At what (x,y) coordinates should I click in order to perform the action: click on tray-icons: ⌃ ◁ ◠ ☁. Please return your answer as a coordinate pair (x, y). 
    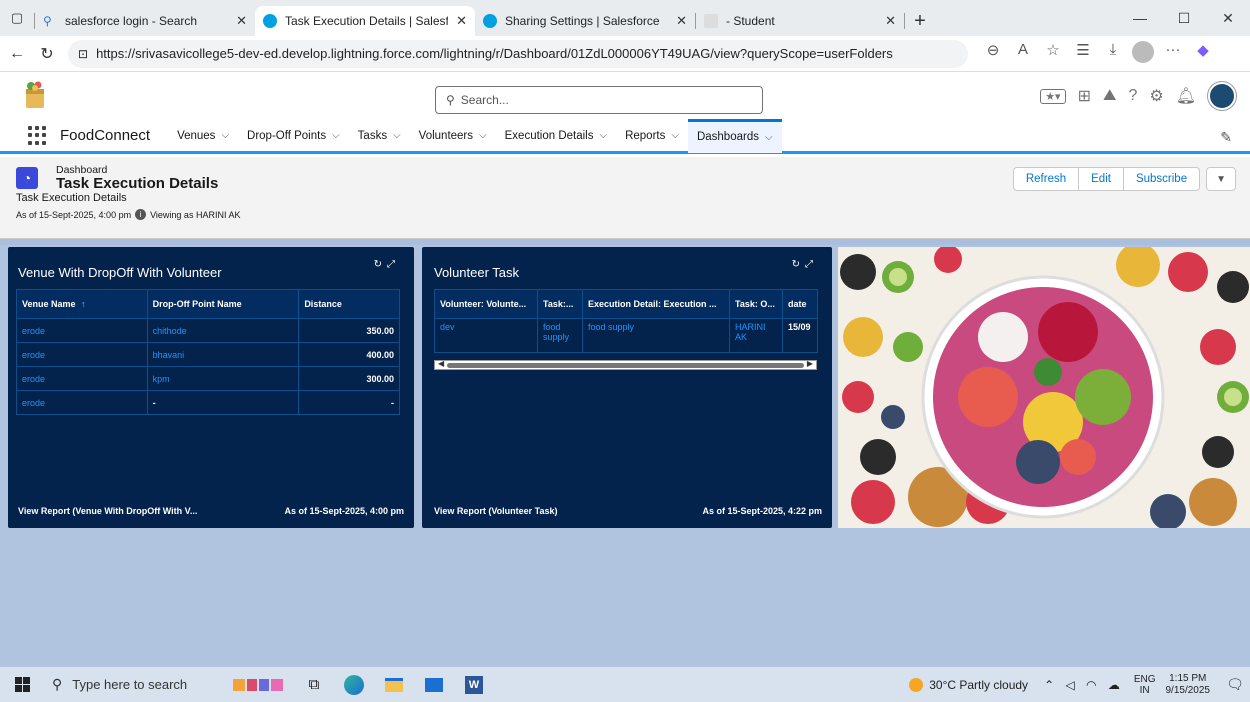
    Looking at the image, I should click on (1084, 685).